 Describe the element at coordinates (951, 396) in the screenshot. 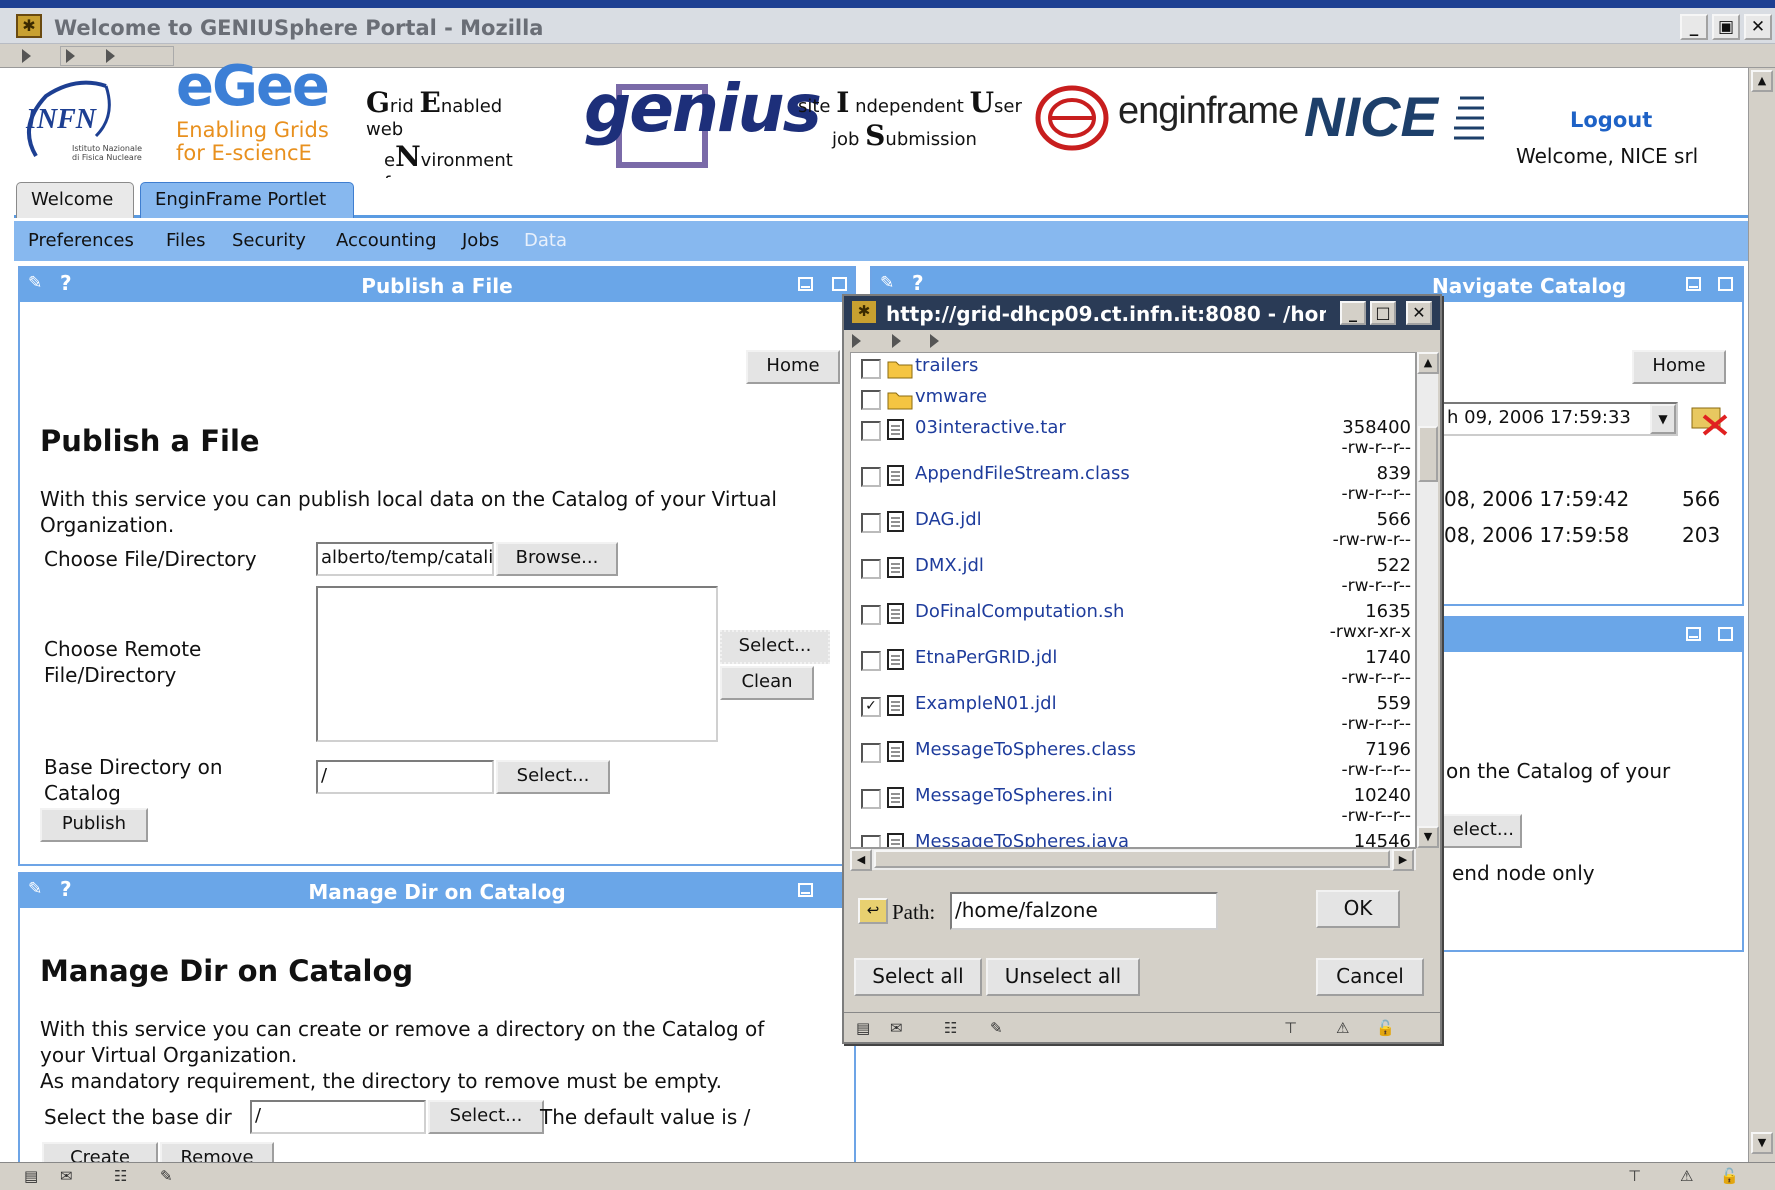

I see `file-name: vmware` at that location.